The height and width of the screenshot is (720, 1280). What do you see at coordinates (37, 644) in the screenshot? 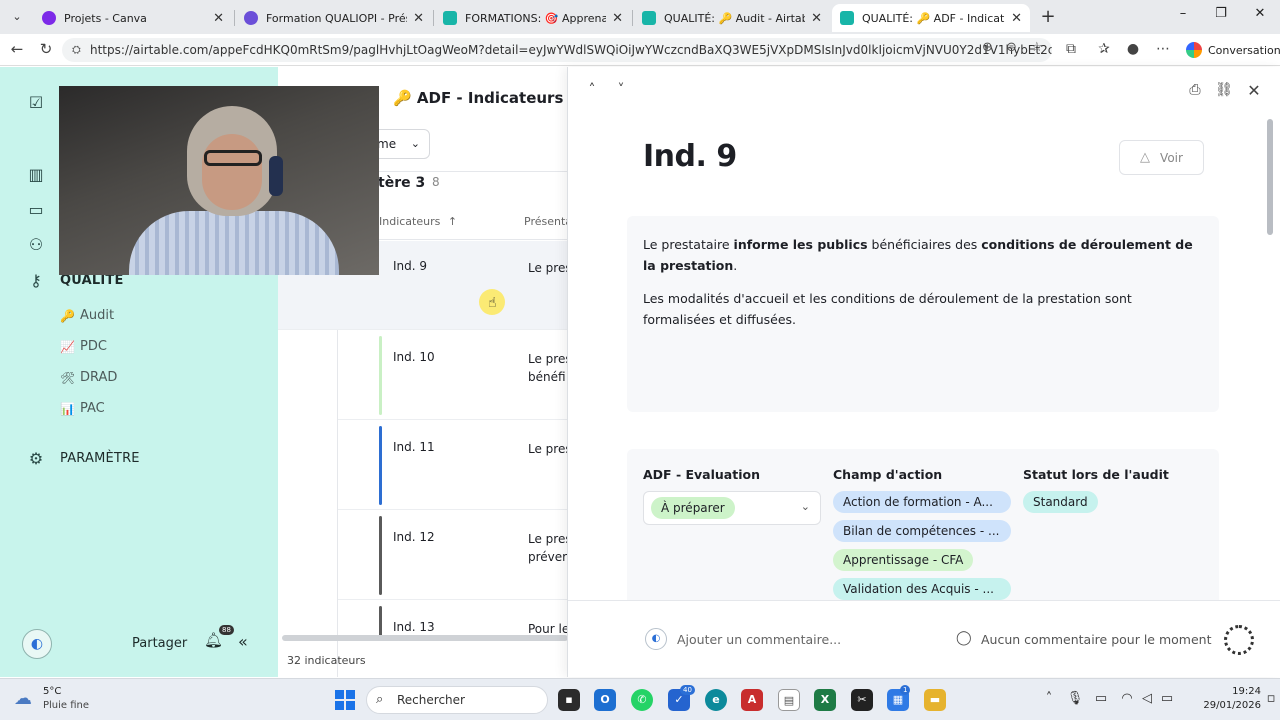
I see `workspace-logo-icon: ◐` at bounding box center [37, 644].